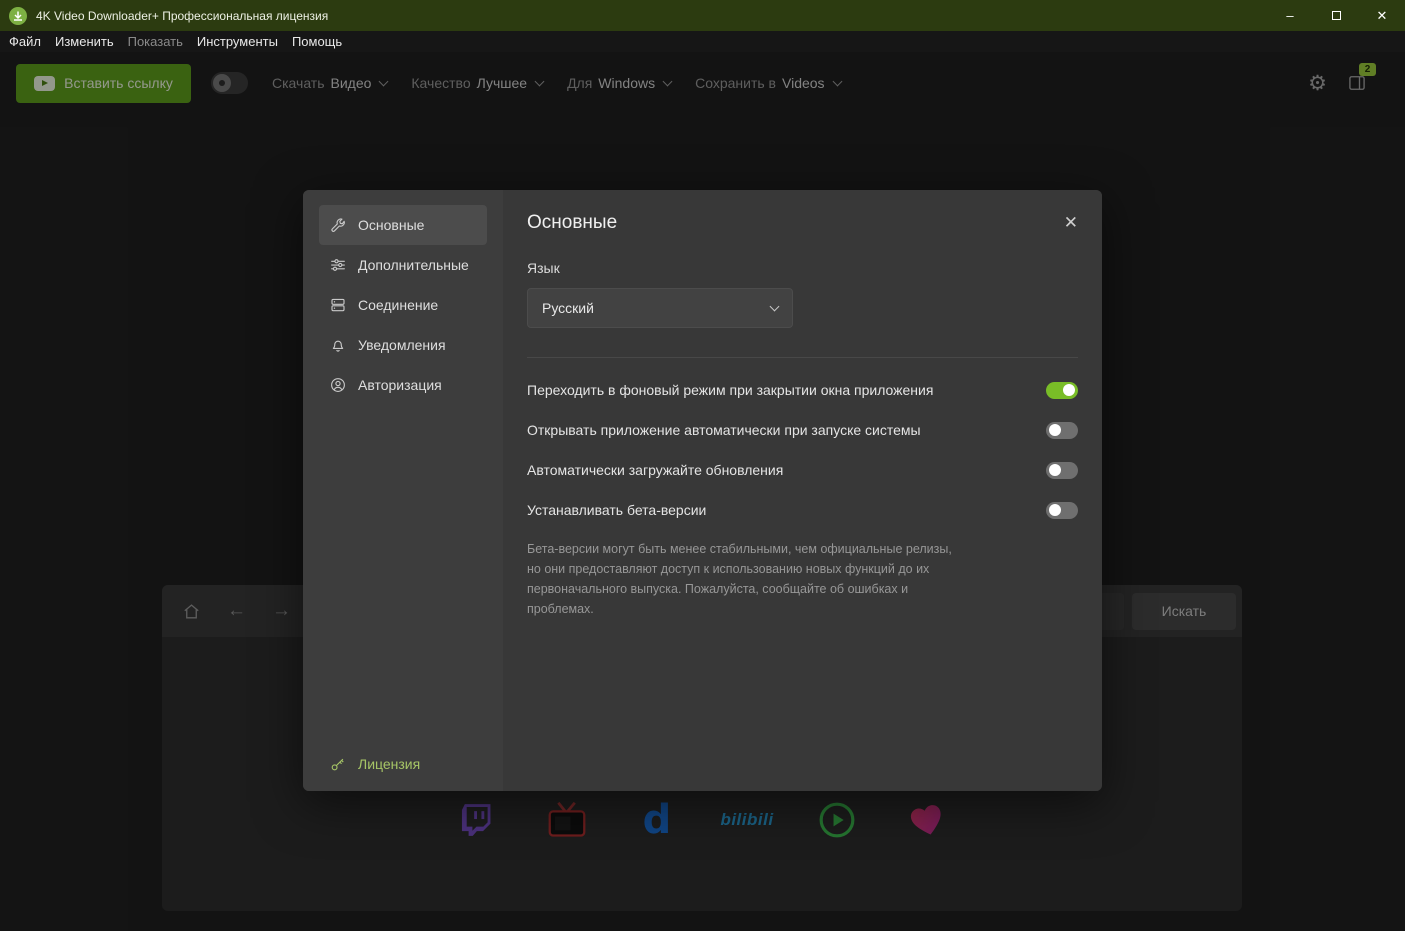 The width and height of the screenshot is (1405, 931). I want to click on settings-nav-authorization: Авторизация, so click(403, 385).